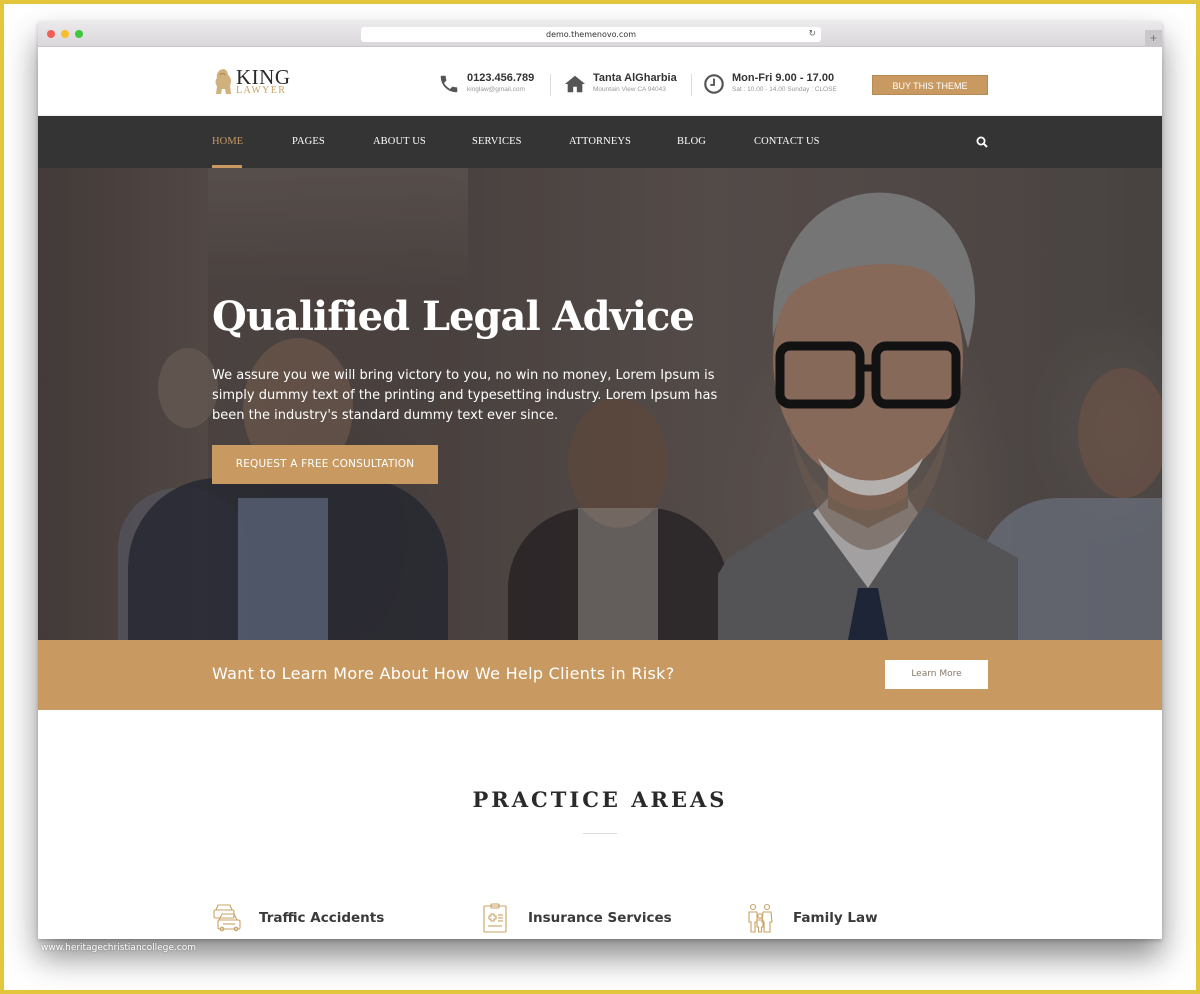 The height and width of the screenshot is (994, 1200). I want to click on url-text: demo.themenovo.com, so click(590, 34).